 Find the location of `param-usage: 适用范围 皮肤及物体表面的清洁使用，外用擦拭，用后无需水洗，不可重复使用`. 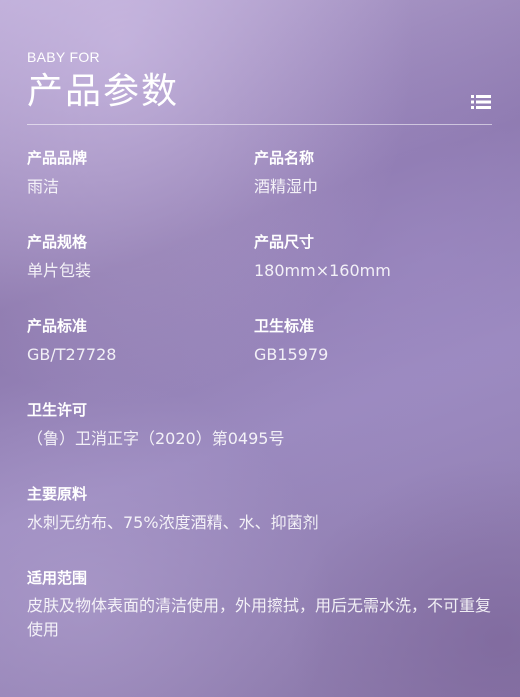

param-usage: 适用范围 皮肤及物体表面的清洁使用，外用擦拭，用后无需水洗，不可重复使用 is located at coordinates (262, 605).